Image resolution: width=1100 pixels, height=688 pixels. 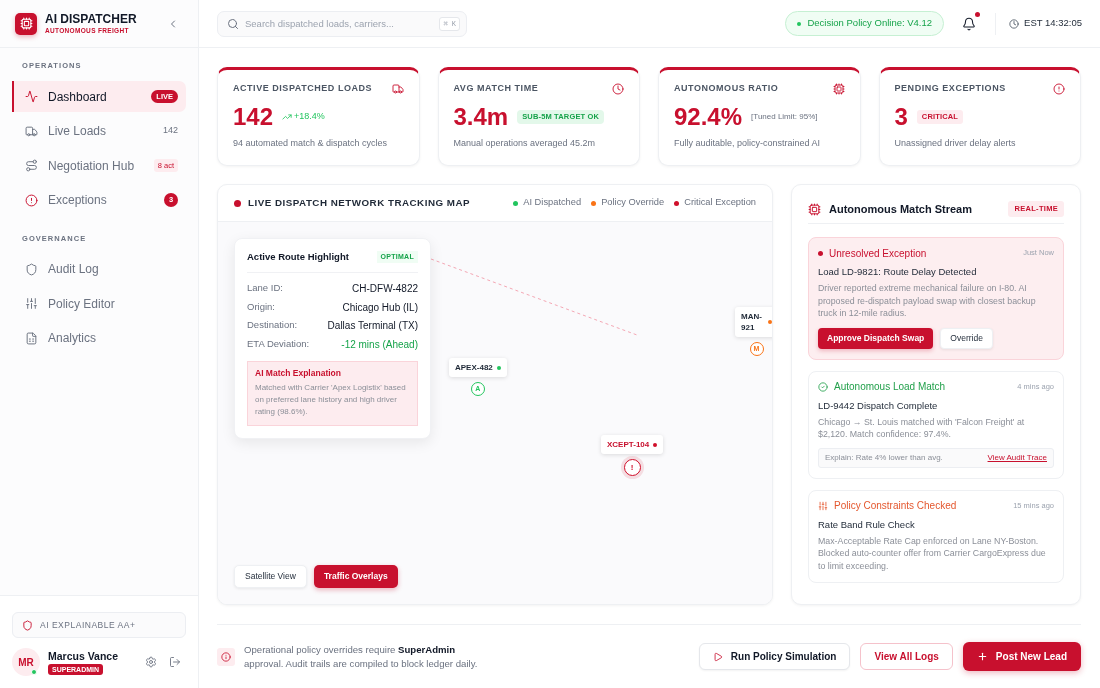 What do you see at coordinates (278, 343) in the screenshot?
I see `field-label: ETA Deviation:` at bounding box center [278, 343].